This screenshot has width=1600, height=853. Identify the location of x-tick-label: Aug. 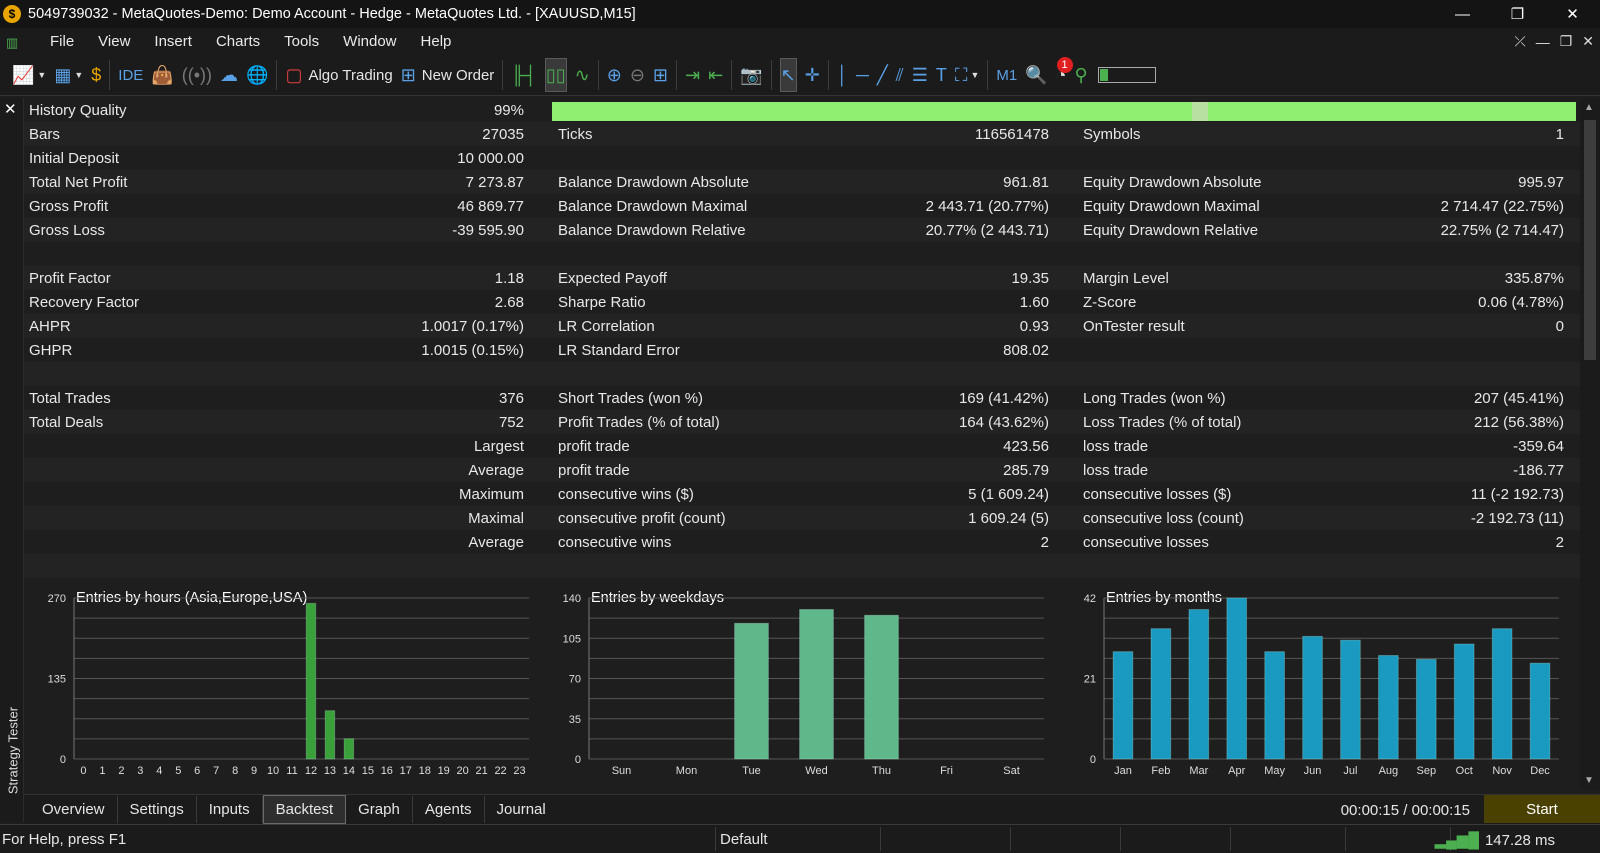
(1389, 771).